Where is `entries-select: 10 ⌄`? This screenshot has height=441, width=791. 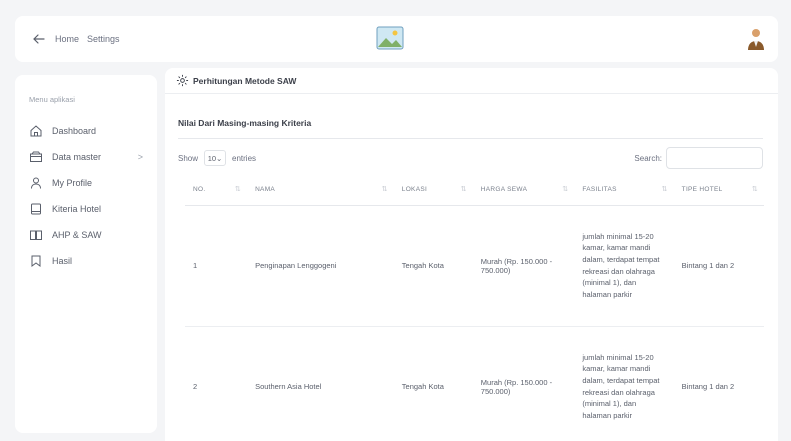 entries-select: 10 ⌄ is located at coordinates (215, 158).